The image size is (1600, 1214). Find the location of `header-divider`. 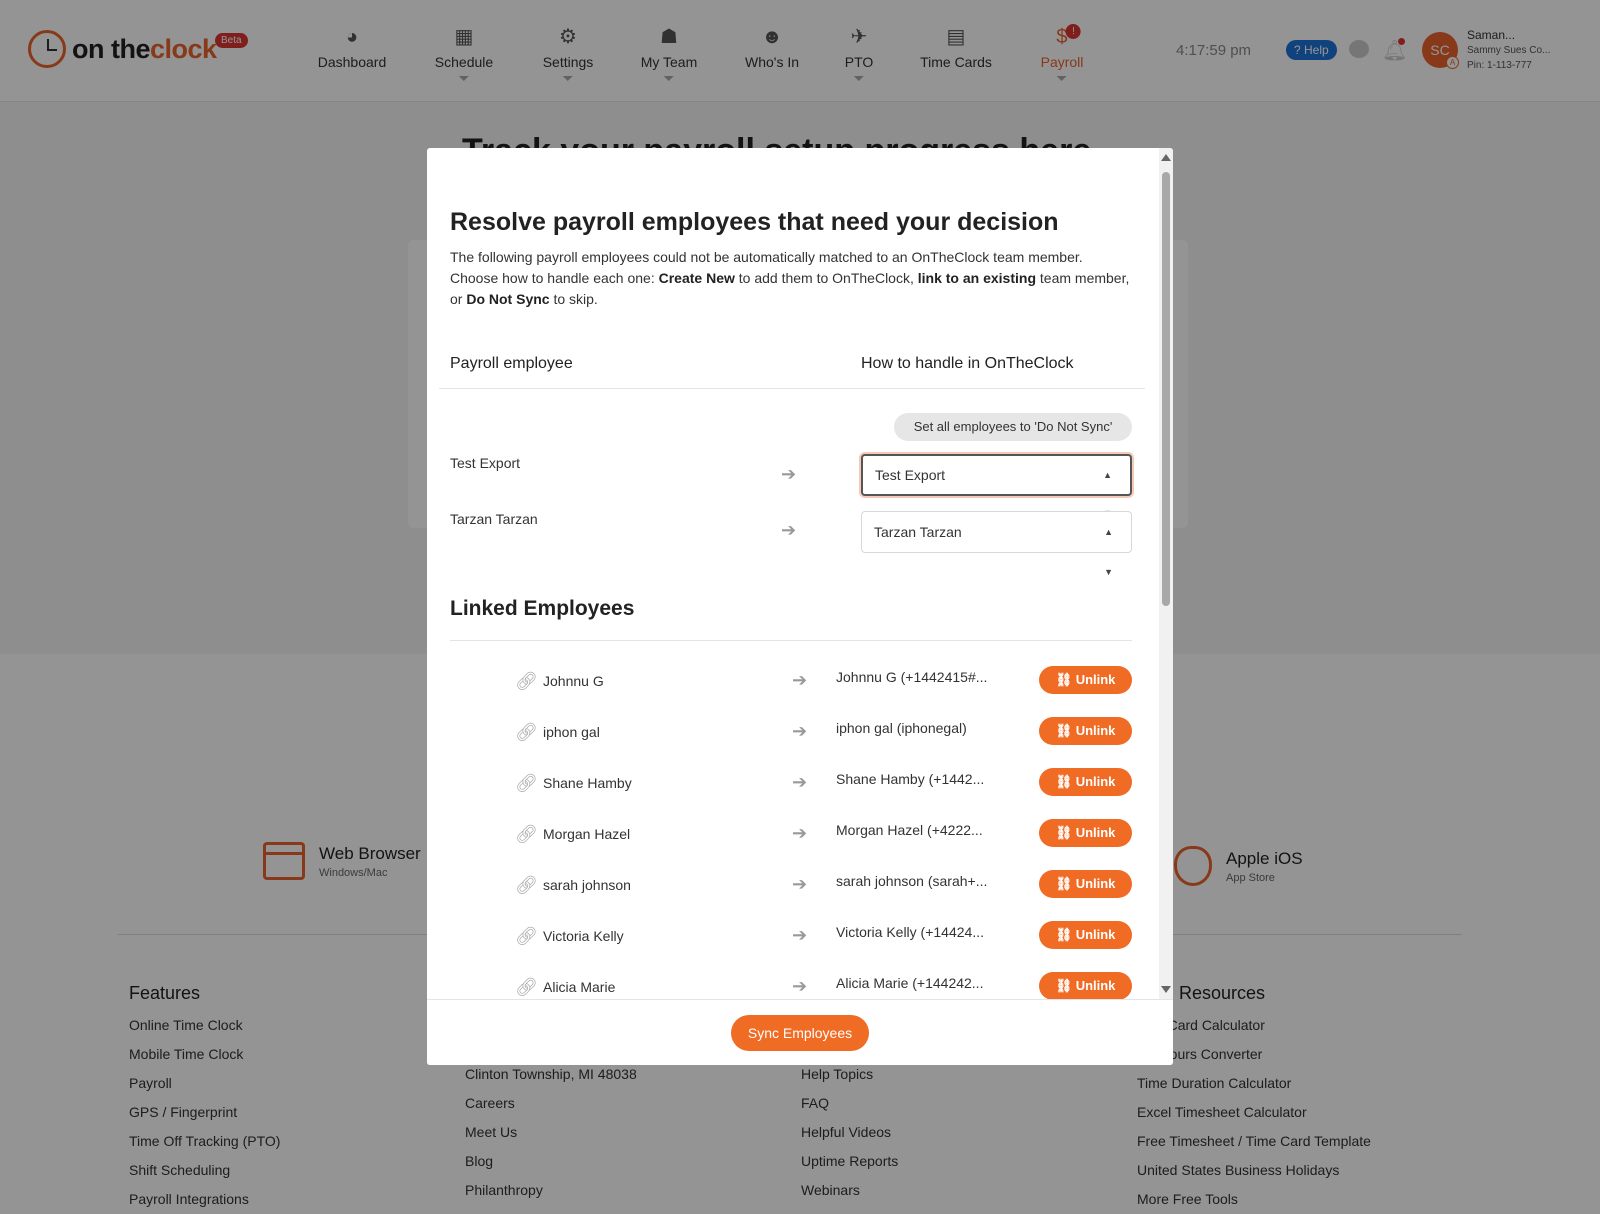

header-divider is located at coordinates (792, 388).